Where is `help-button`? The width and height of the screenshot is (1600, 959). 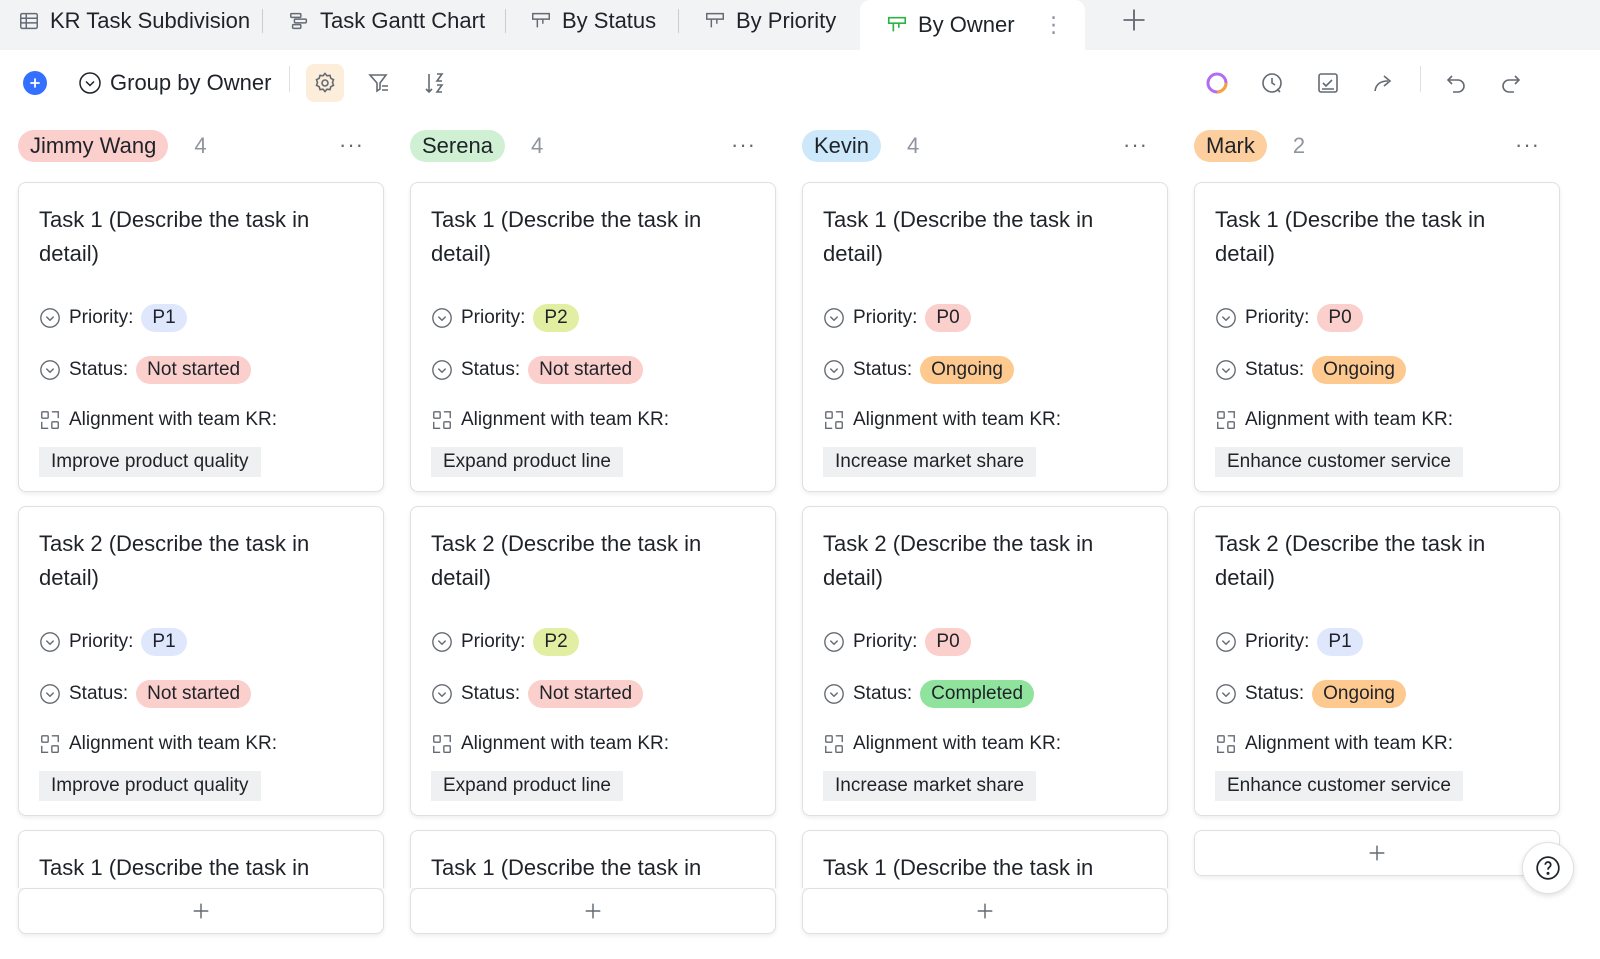 help-button is located at coordinates (1548, 868).